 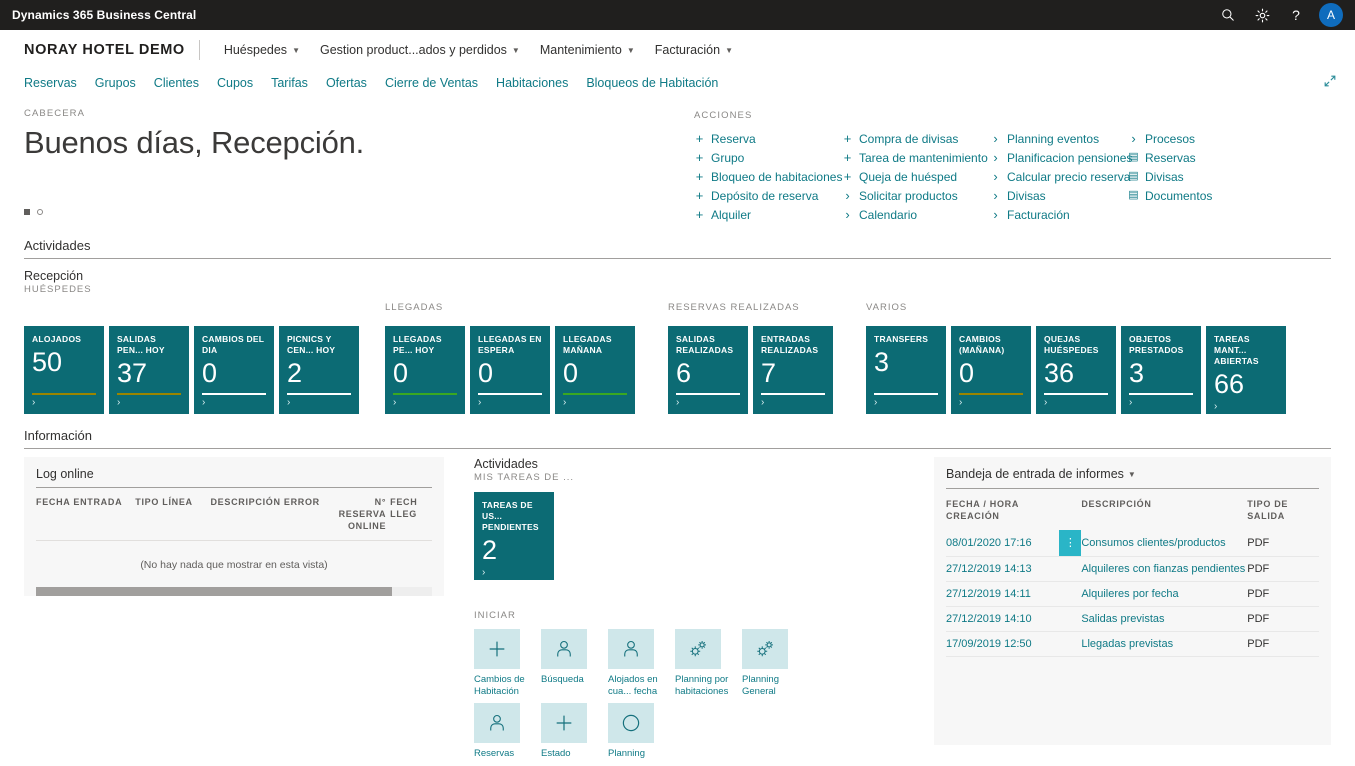 What do you see at coordinates (1296, 15) in the screenshot?
I see `question-mark-icon: ?` at bounding box center [1296, 15].